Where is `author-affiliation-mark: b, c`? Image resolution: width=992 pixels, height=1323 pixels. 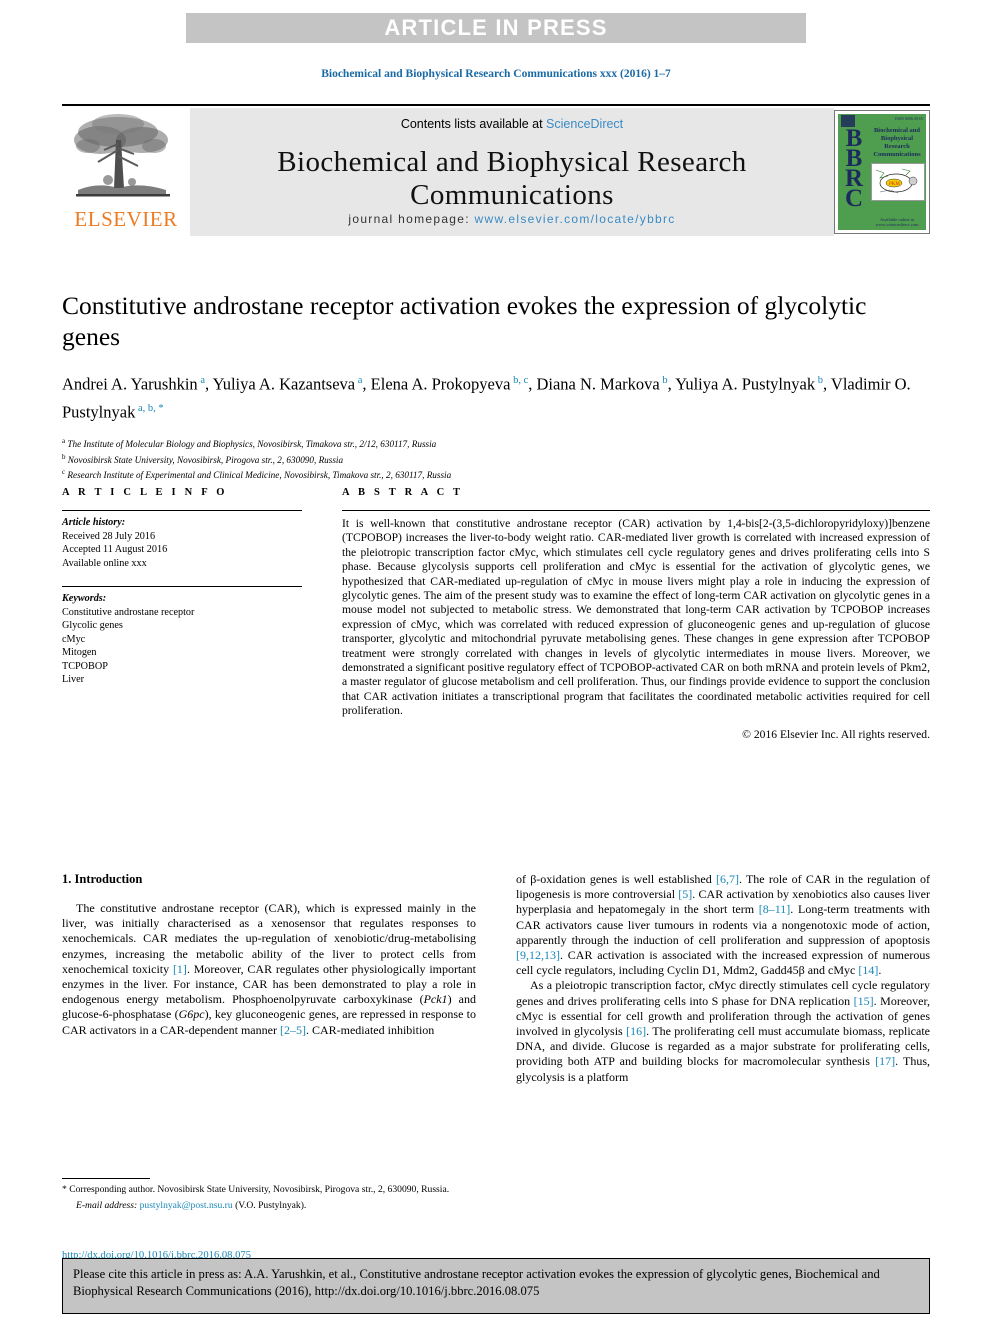 author-affiliation-mark: b, c is located at coordinates (519, 380).